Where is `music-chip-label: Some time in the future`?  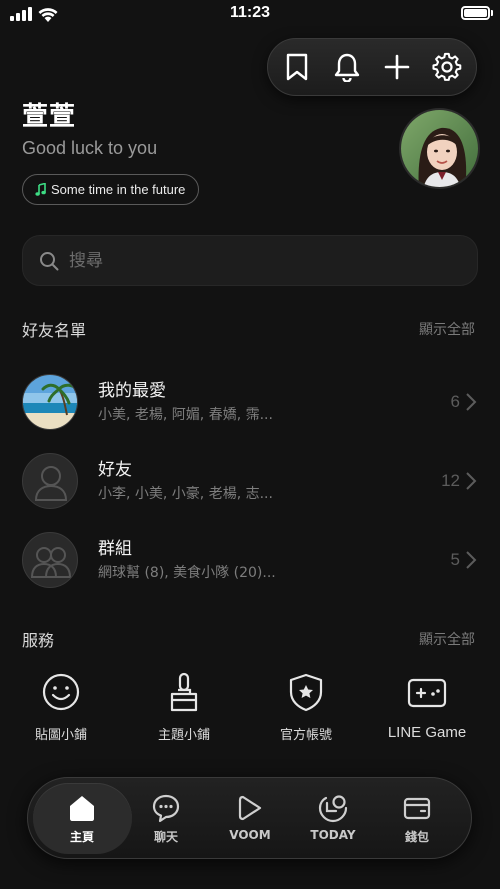
music-chip-label: Some time in the future is located at coordinates (118, 189).